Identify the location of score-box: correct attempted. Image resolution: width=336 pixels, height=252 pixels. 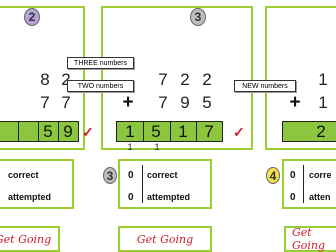
(37, 184).